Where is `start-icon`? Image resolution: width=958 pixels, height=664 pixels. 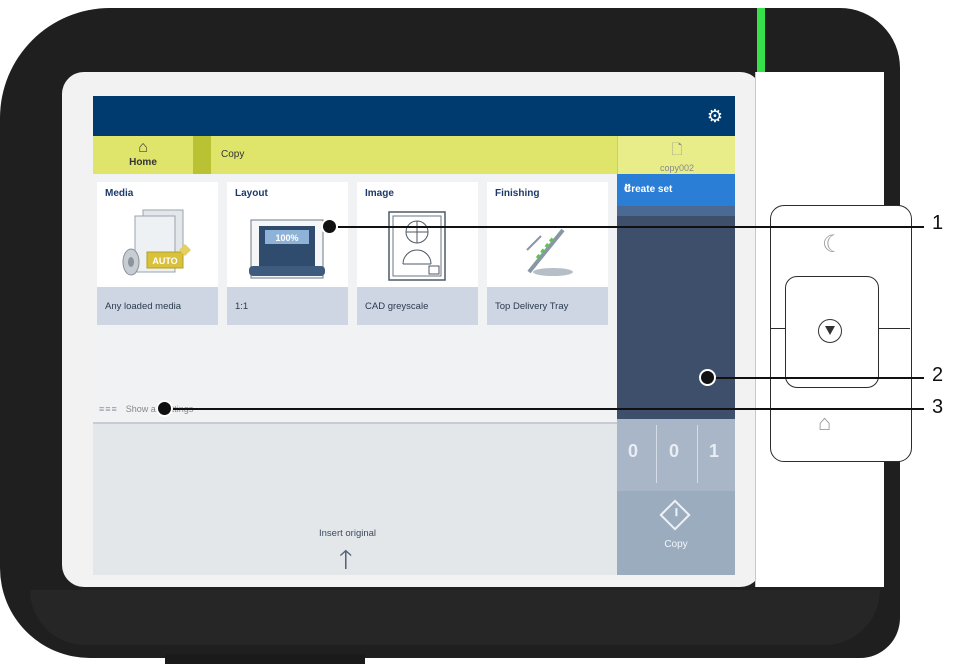 start-icon is located at coordinates (675, 515).